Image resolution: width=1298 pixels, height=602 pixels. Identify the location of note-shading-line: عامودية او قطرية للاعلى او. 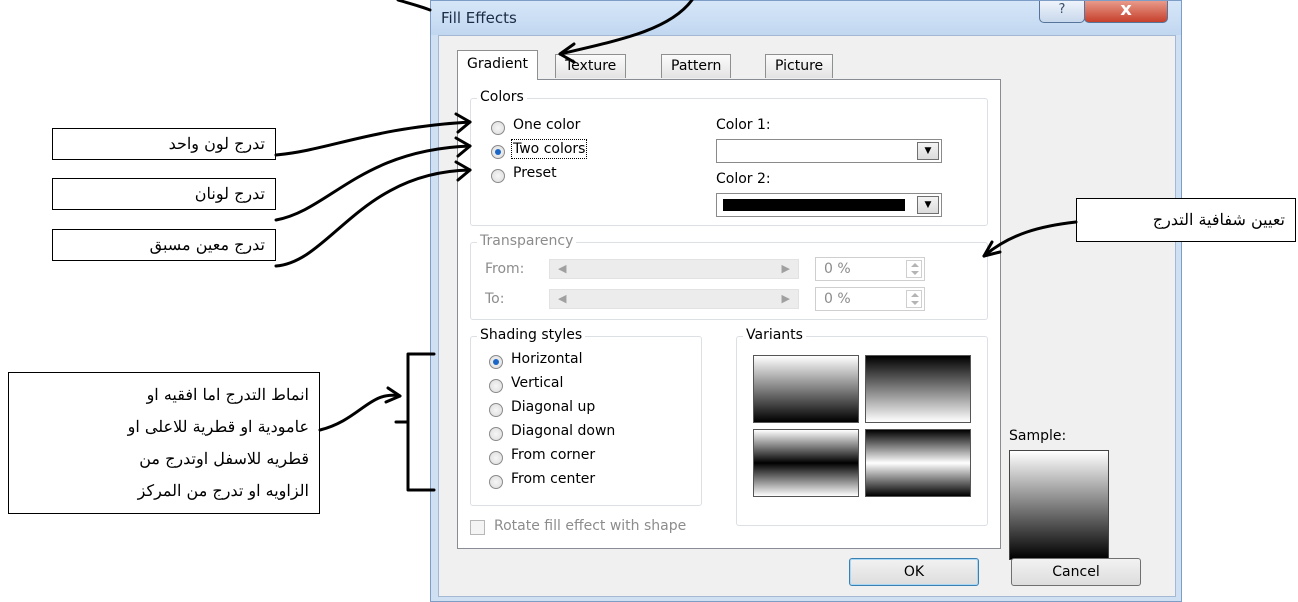
(218, 426).